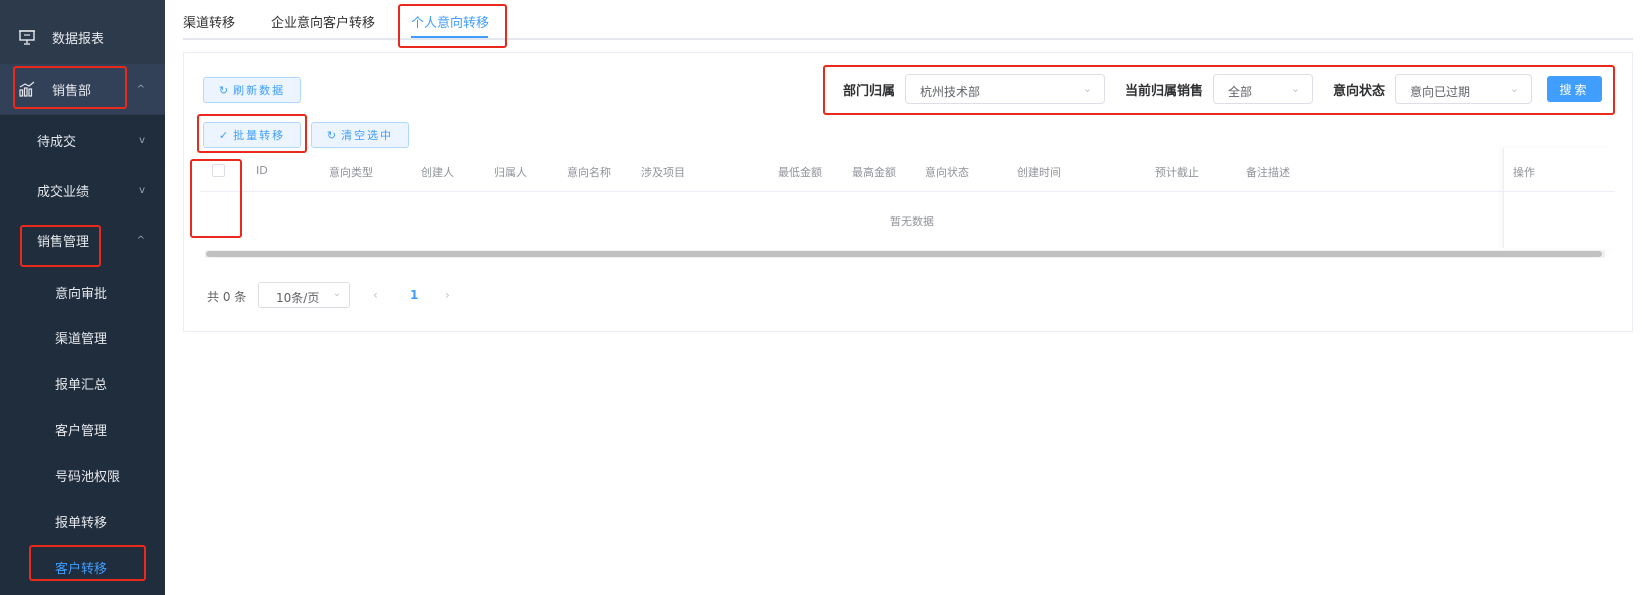  I want to click on column-header-min-amount: 最低金额, so click(800, 172).